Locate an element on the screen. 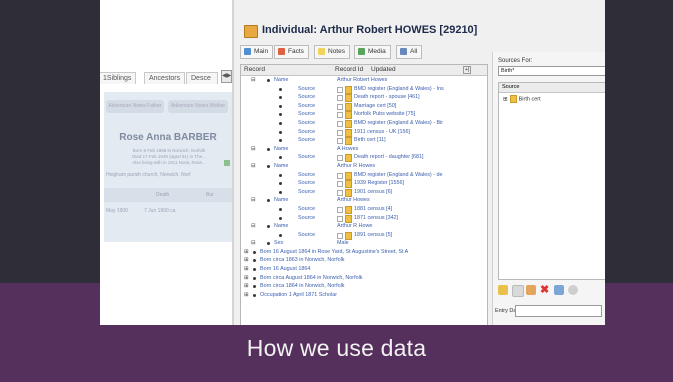 The width and height of the screenshot is (673, 382). new-source-icon is located at coordinates (503, 290).